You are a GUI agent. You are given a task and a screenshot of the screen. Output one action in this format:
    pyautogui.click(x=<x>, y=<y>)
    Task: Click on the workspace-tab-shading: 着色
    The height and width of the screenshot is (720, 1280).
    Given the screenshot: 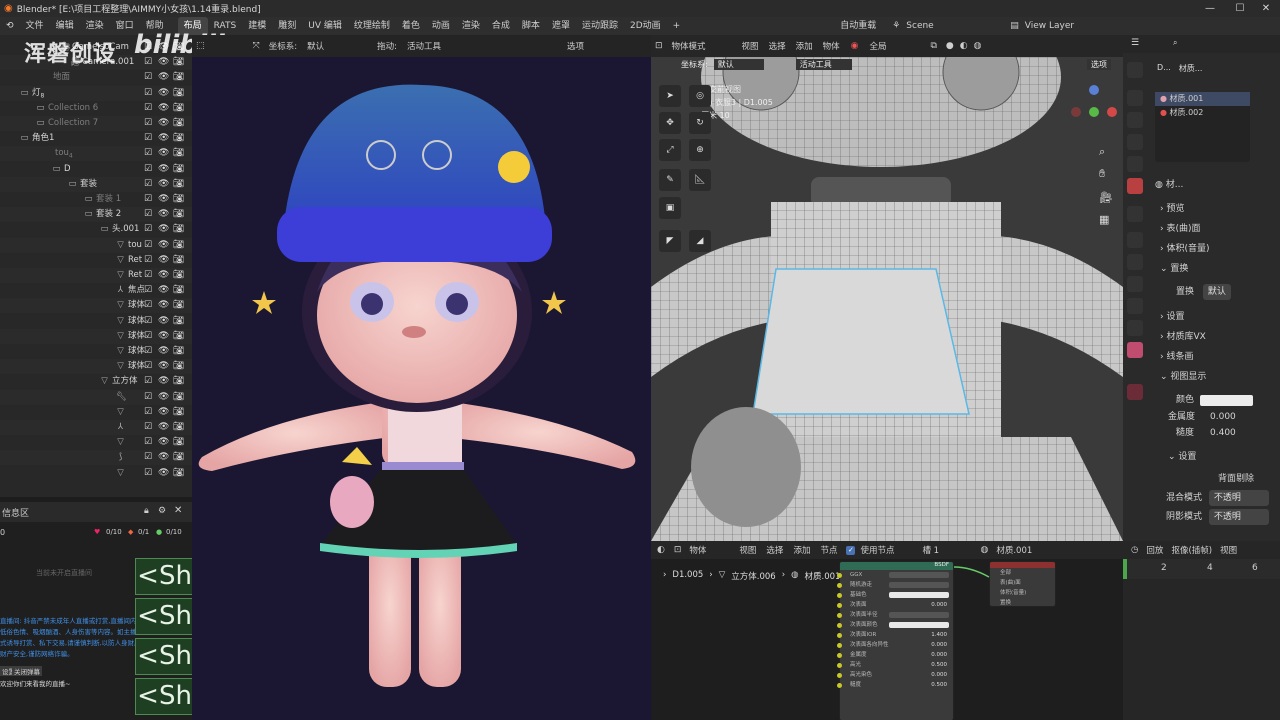 What is the action you would take?
    pyautogui.click(x=411, y=26)
    